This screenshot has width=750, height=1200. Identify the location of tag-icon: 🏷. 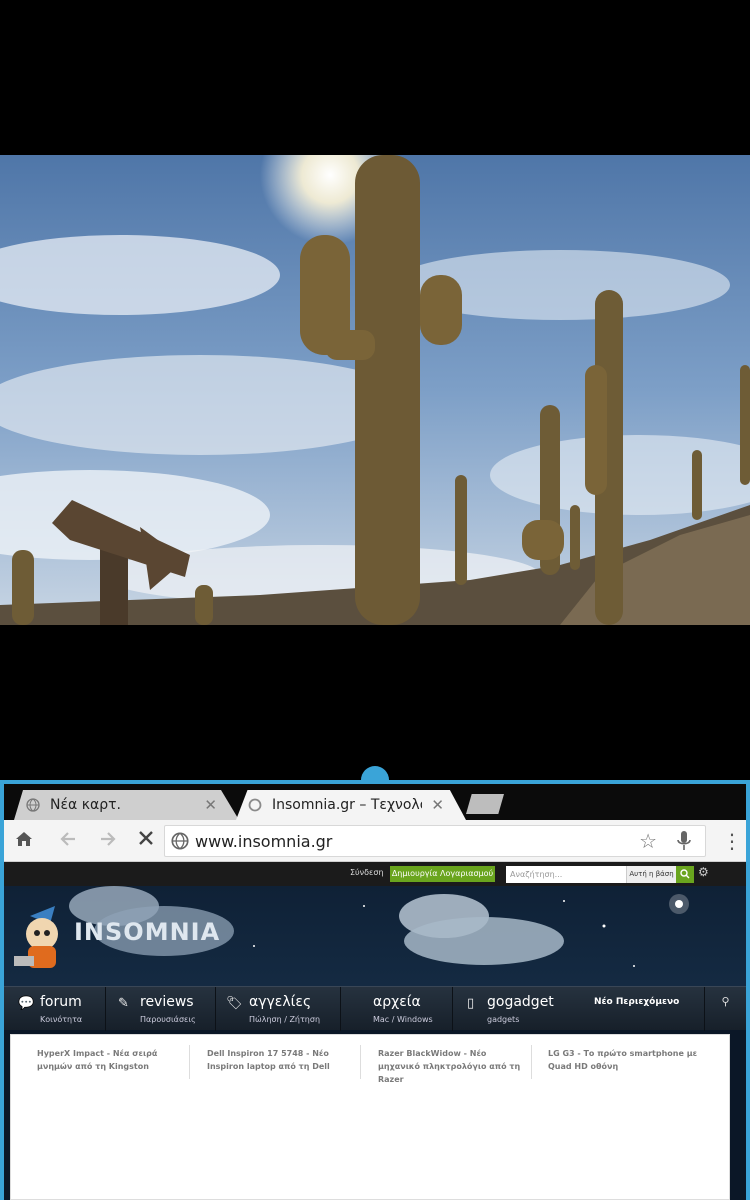
(234, 1003).